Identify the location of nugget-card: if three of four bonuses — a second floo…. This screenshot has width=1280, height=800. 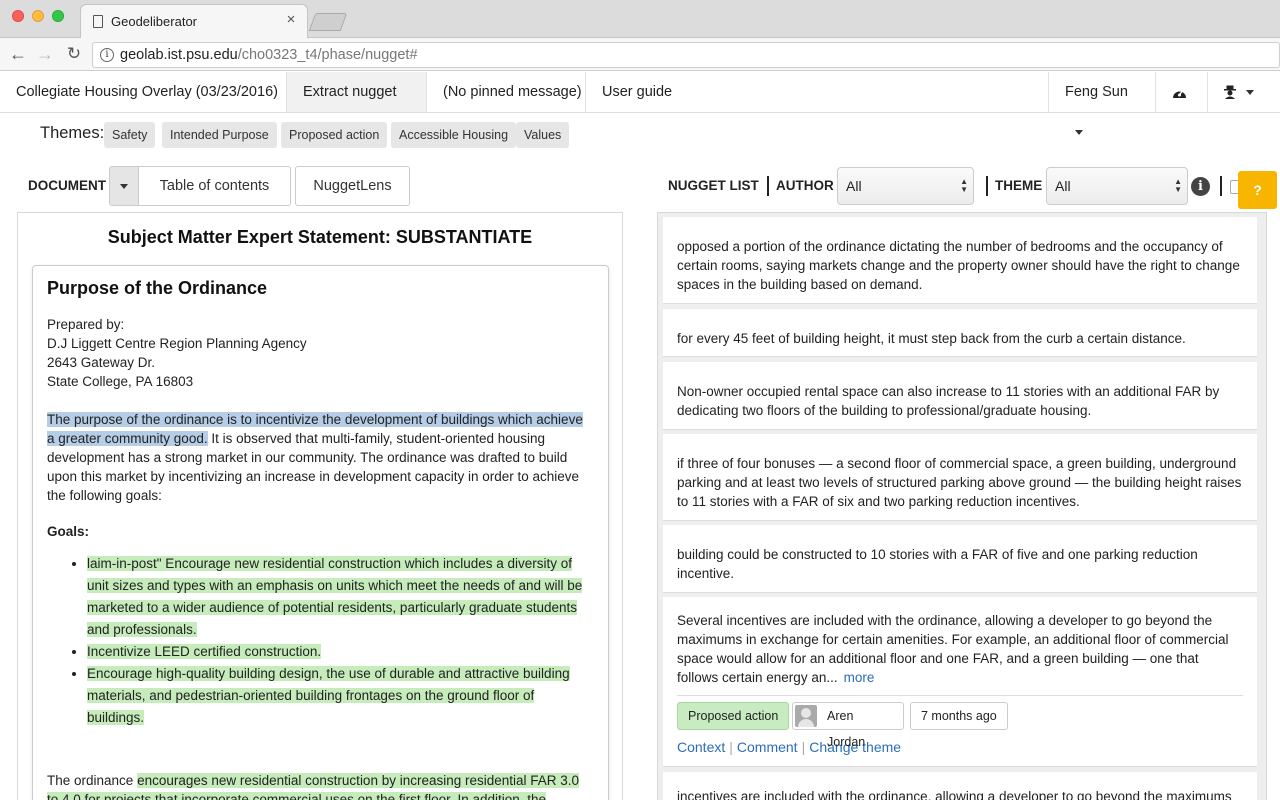
(960, 477).